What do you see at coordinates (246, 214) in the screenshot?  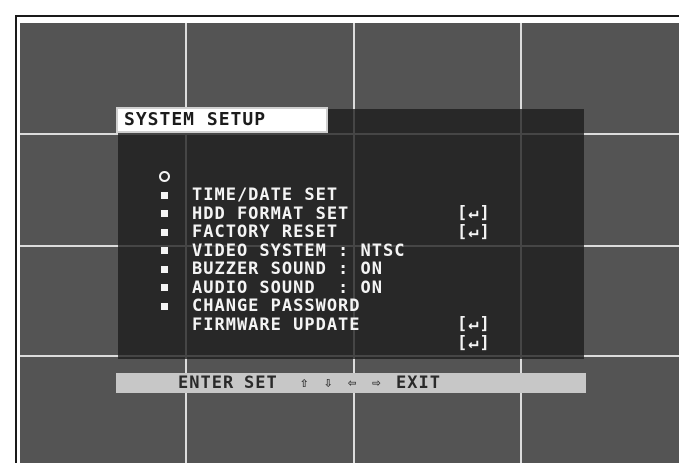 I see `menu-item-factory-reset: FACTORY RESET` at bounding box center [246, 214].